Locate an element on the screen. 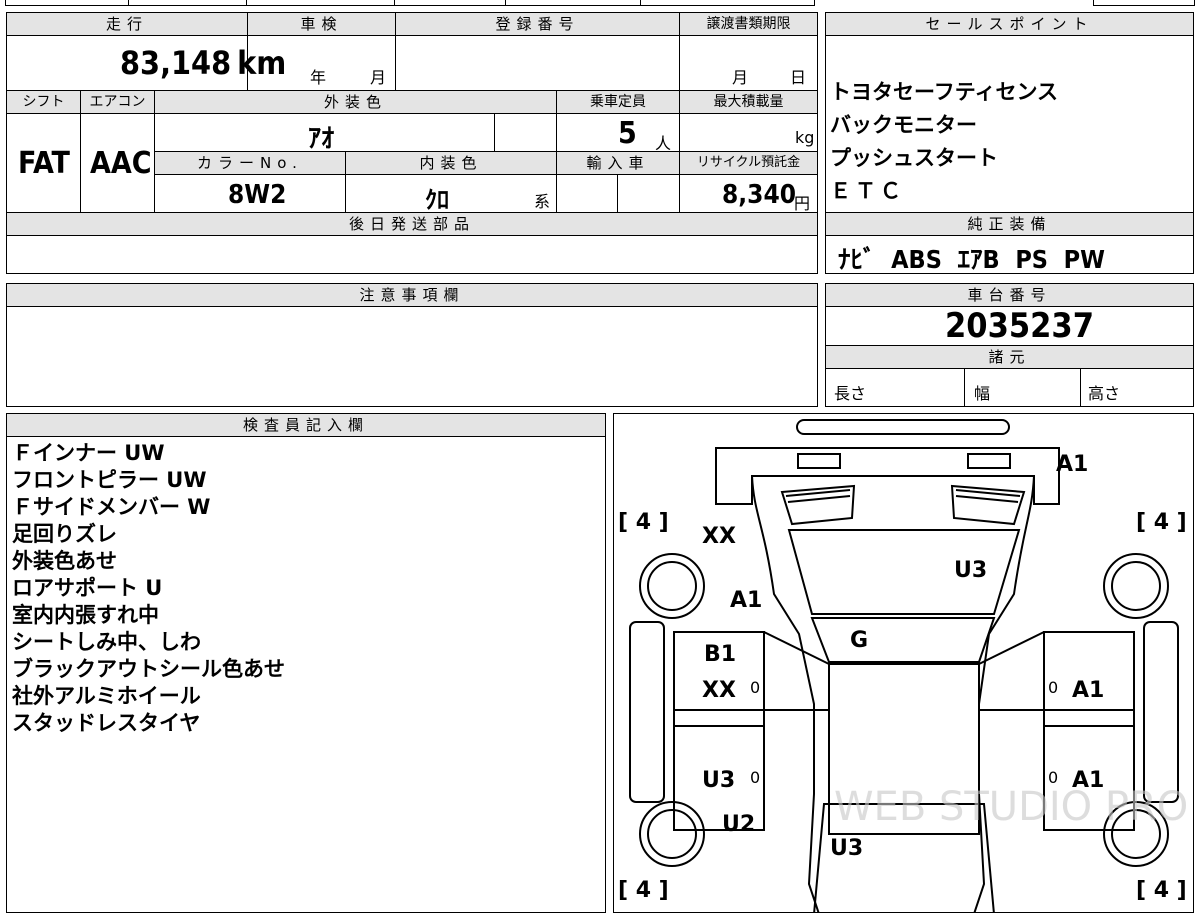 The image size is (1200, 913). sales-point-item: バックモニター is located at coordinates (903, 125).